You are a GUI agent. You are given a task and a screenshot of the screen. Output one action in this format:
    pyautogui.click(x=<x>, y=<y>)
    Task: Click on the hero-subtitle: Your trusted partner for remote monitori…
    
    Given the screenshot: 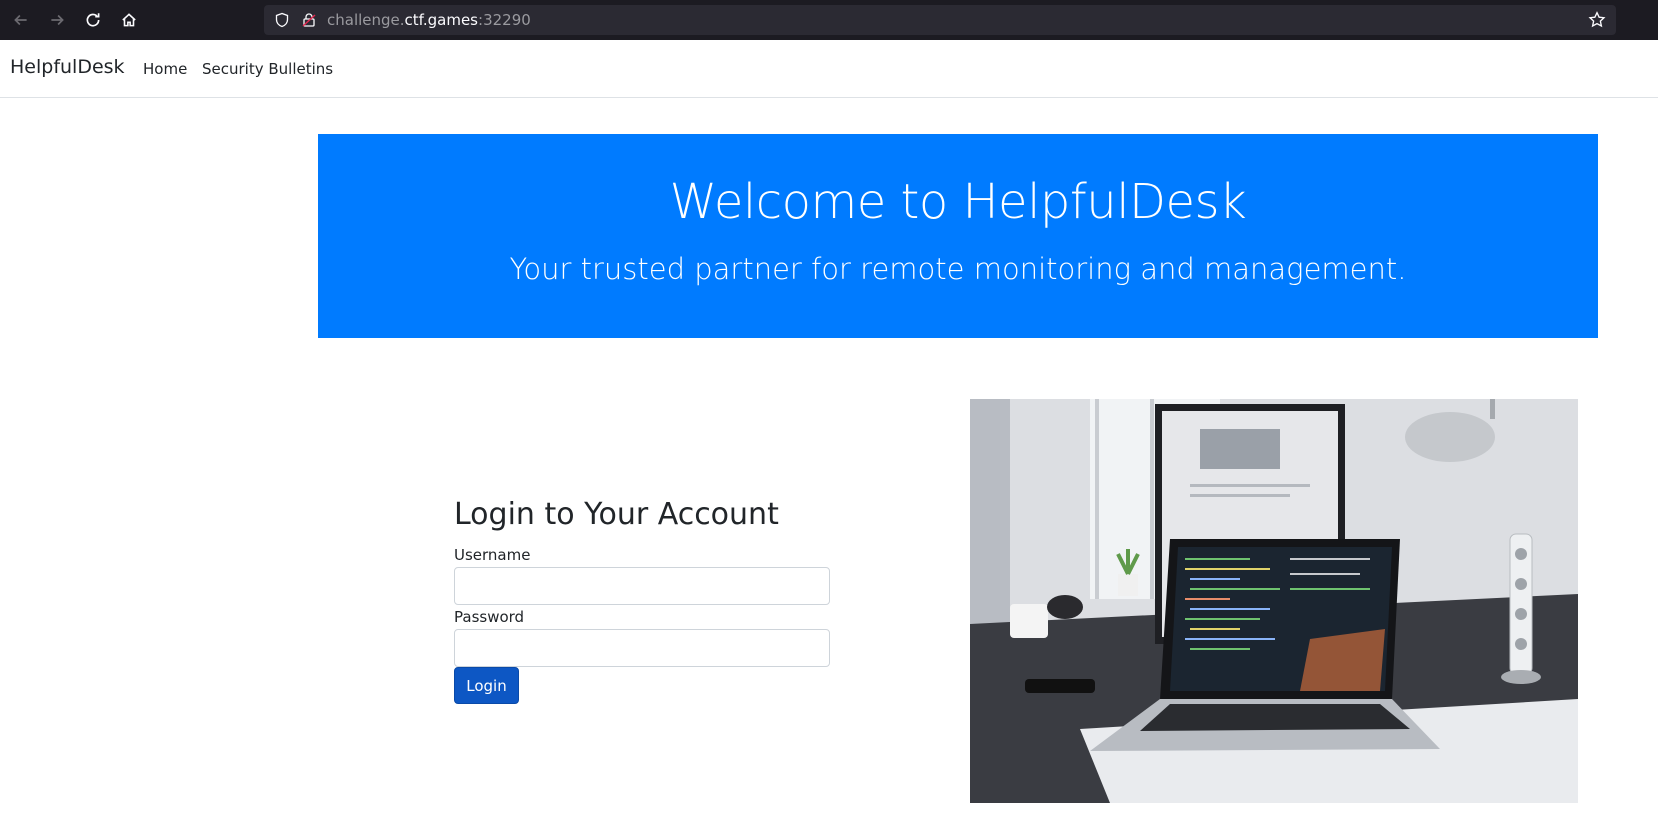 What is the action you would take?
    pyautogui.click(x=958, y=269)
    